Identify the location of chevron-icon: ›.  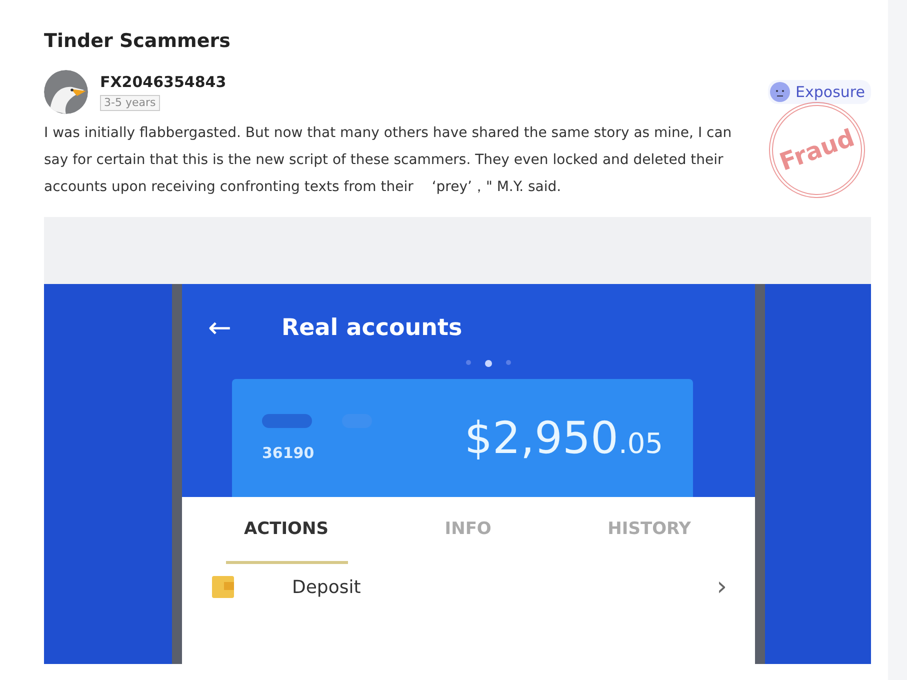
(721, 587).